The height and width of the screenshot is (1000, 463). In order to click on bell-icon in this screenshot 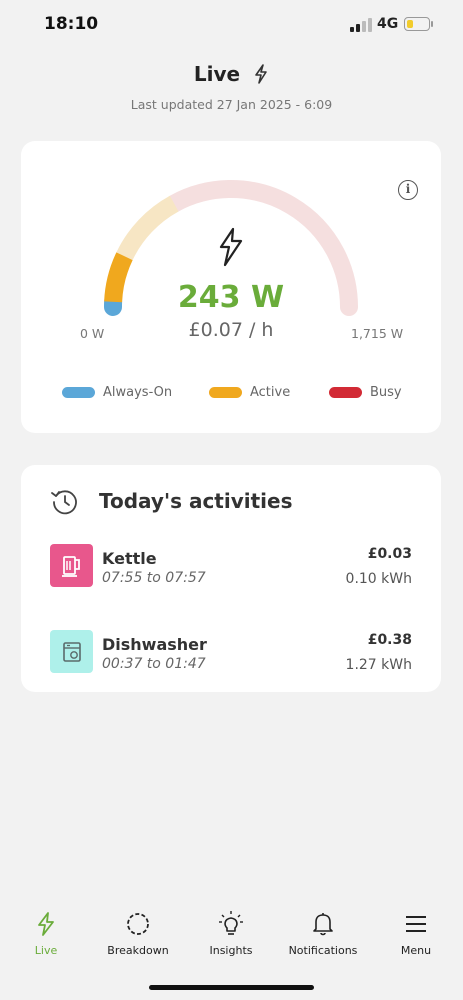, I will do `click(323, 924)`.